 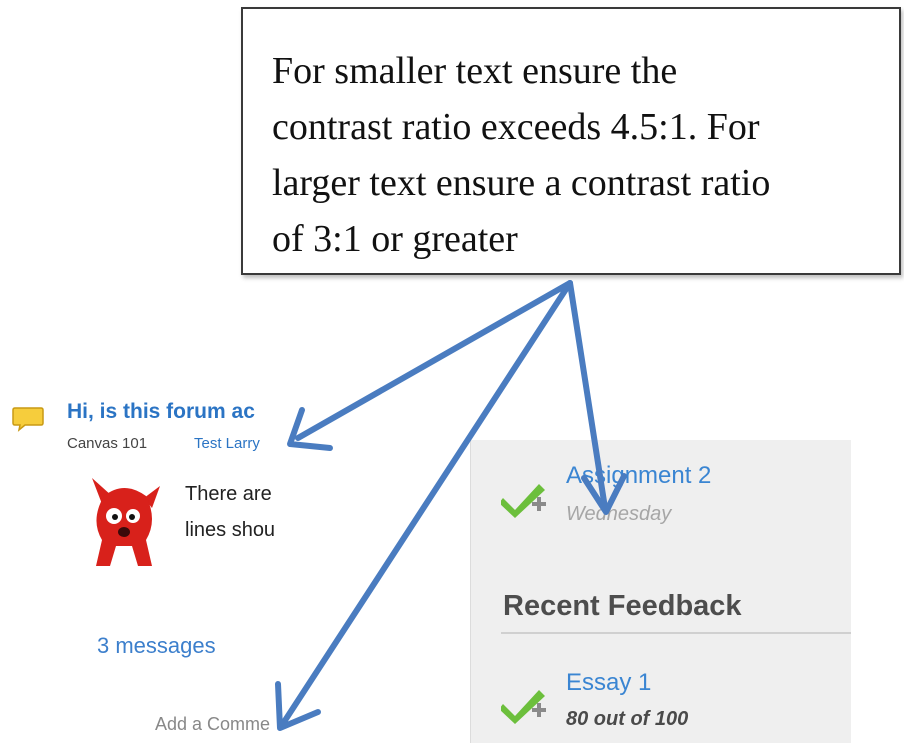 I want to click on assignment-link: Assignment 2, so click(x=638, y=476).